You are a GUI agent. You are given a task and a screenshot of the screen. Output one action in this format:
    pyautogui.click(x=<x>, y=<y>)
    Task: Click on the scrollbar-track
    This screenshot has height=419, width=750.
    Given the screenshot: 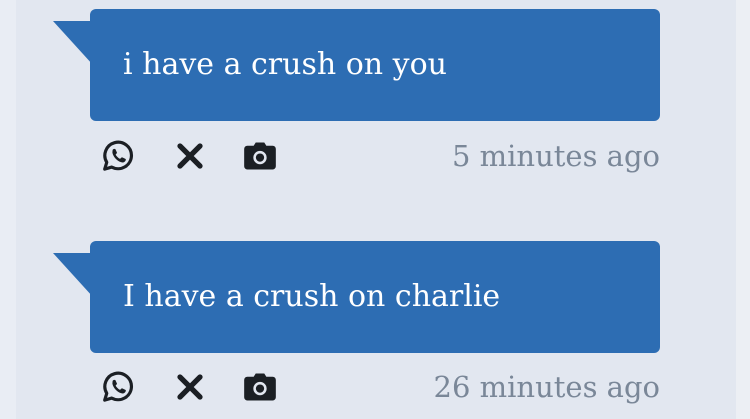 What is the action you would take?
    pyautogui.click(x=743, y=209)
    